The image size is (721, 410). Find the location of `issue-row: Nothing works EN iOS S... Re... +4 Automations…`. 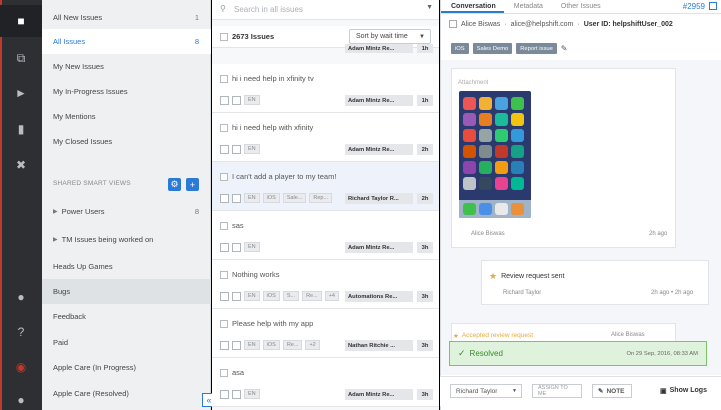

issue-row: Nothing works EN iOS S... Re... +4 Automations… is located at coordinates (325, 284).